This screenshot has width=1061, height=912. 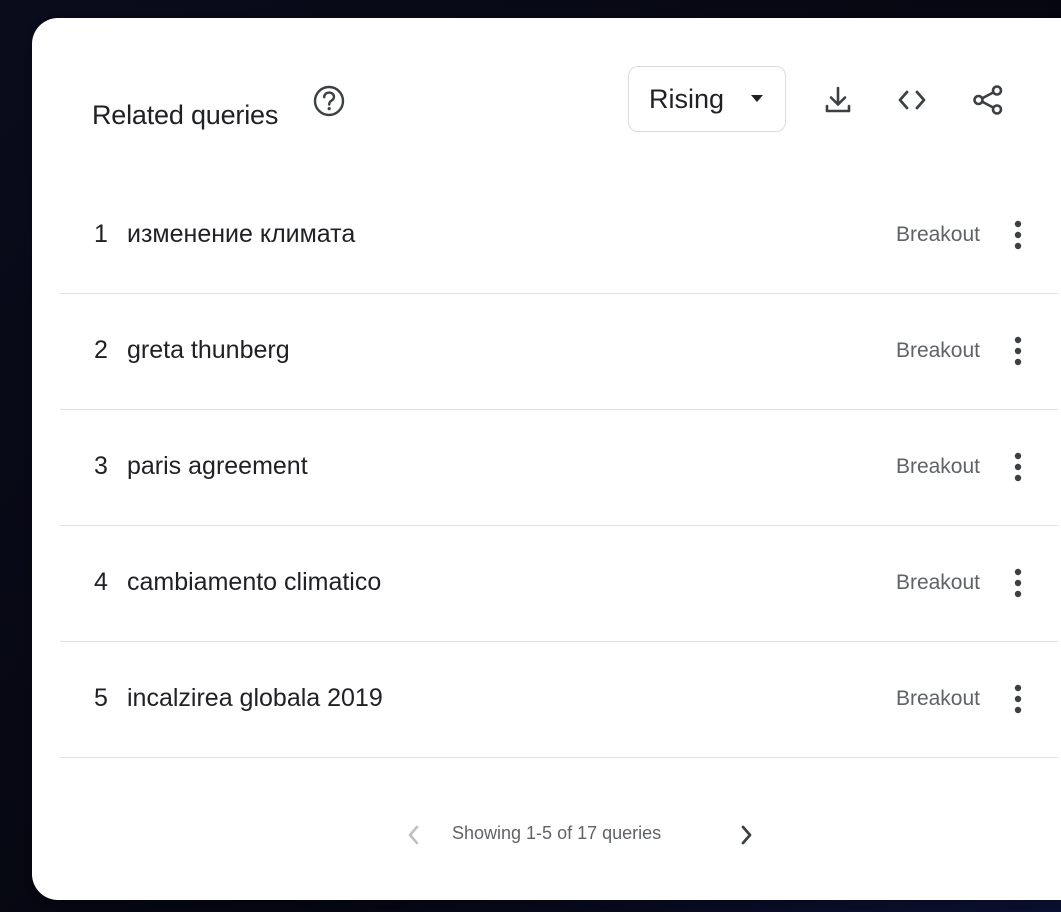 What do you see at coordinates (757, 98) in the screenshot?
I see `caret-down-icon` at bounding box center [757, 98].